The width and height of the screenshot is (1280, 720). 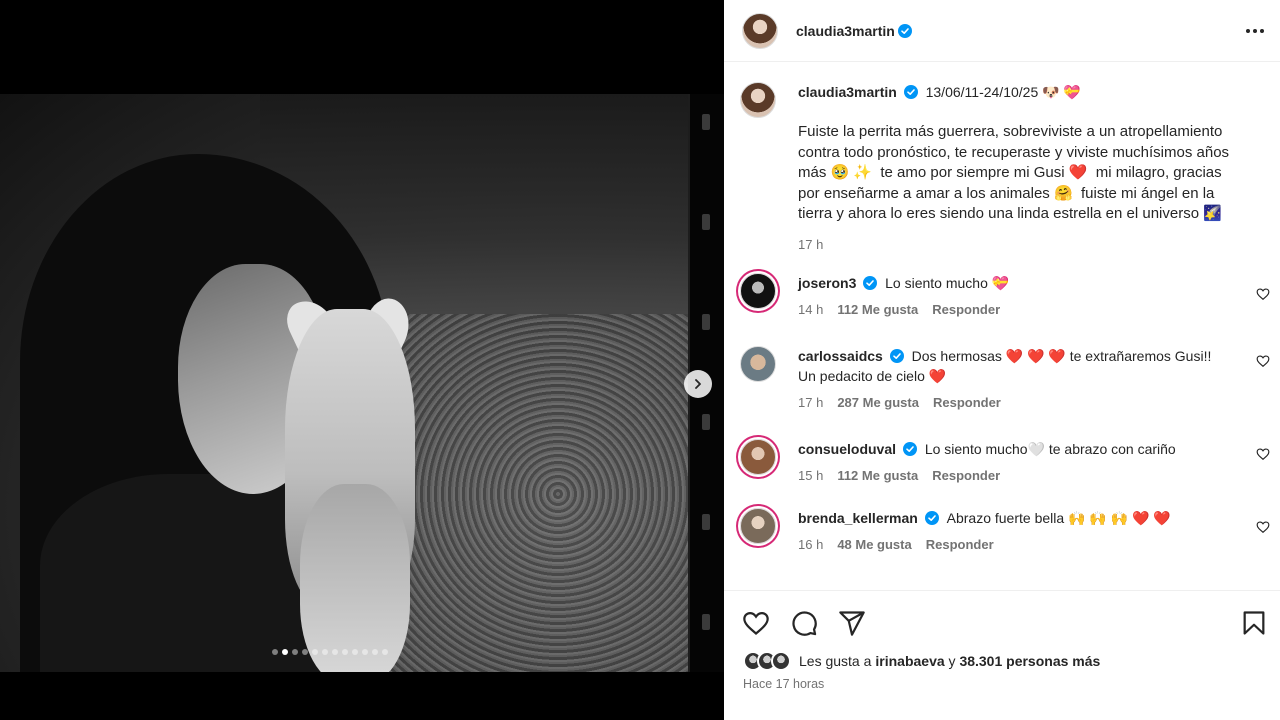 What do you see at coordinates (947, 282) in the screenshot?
I see `comment-text: Lo siento mucho 💝` at bounding box center [947, 282].